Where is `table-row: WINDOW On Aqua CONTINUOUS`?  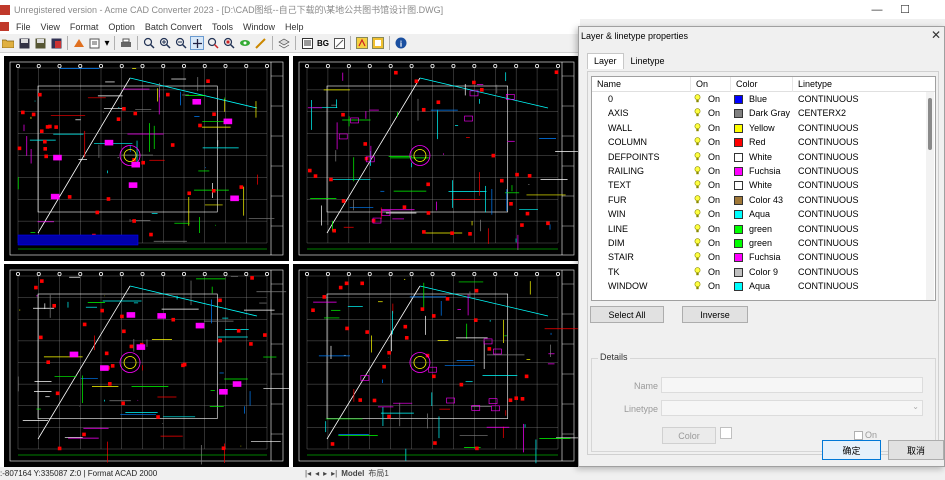
table-row: WINDOW On Aqua CONTINUOUS is located at coordinates (759, 287).